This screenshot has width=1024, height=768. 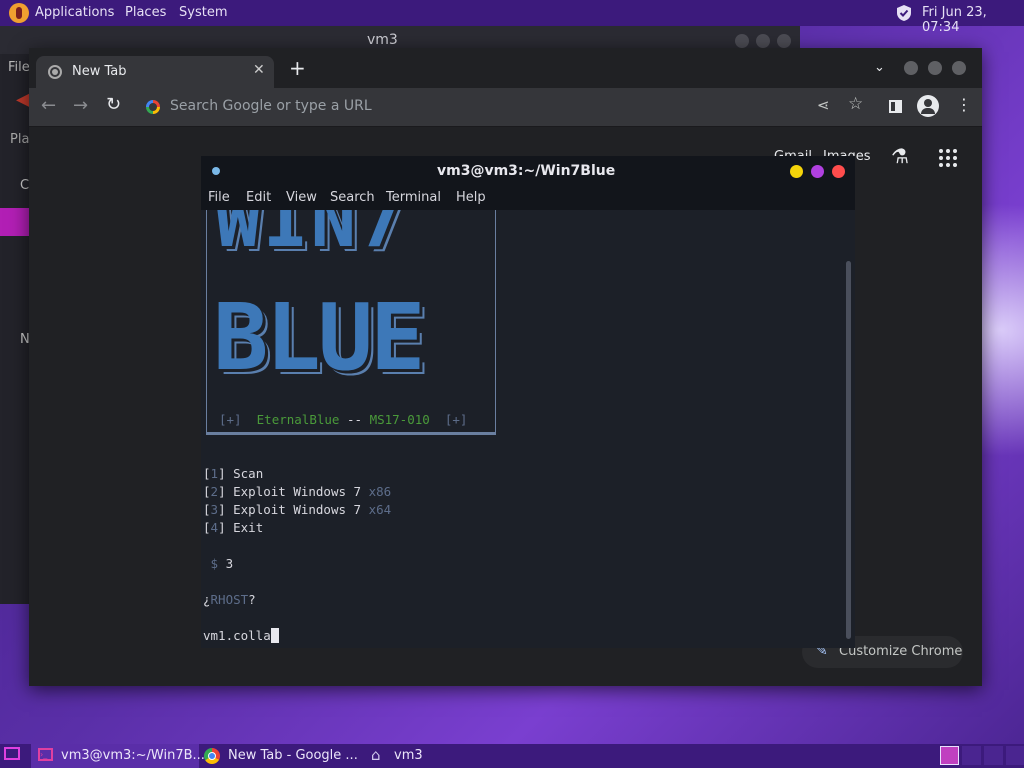 What do you see at coordinates (901, 651) in the screenshot?
I see `customize-chrome-label: Customize Chrome` at bounding box center [901, 651].